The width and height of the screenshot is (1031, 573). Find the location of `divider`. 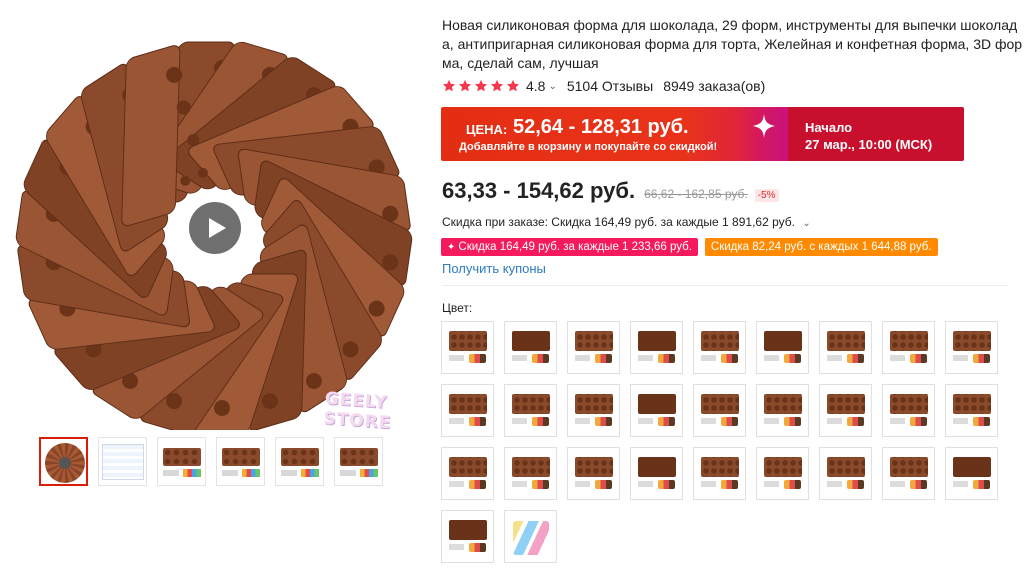

divider is located at coordinates (725, 285).